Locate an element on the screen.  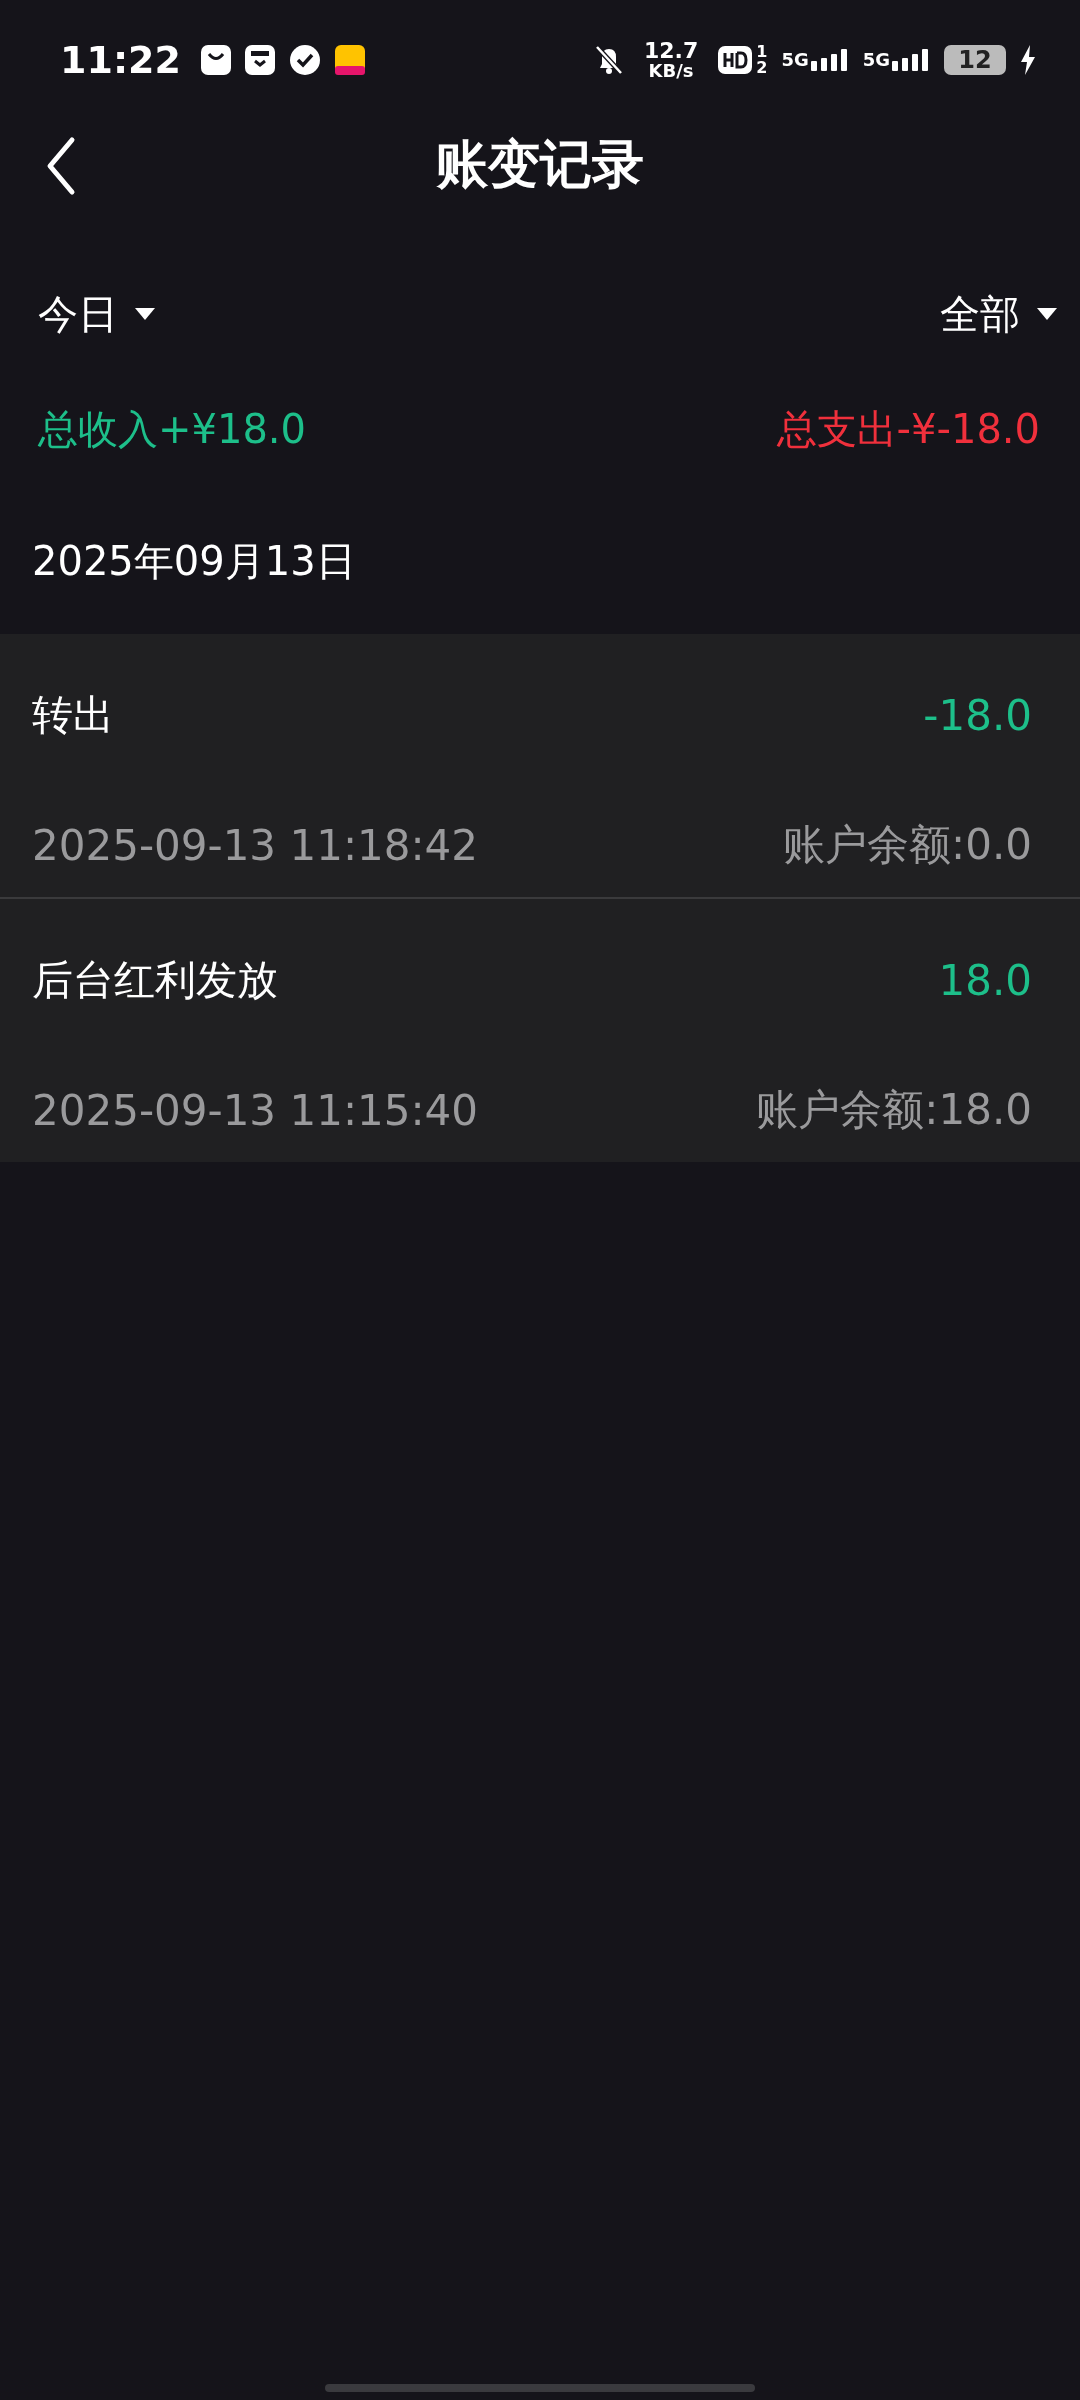
bell-off-icon is located at coordinates (608, 60).